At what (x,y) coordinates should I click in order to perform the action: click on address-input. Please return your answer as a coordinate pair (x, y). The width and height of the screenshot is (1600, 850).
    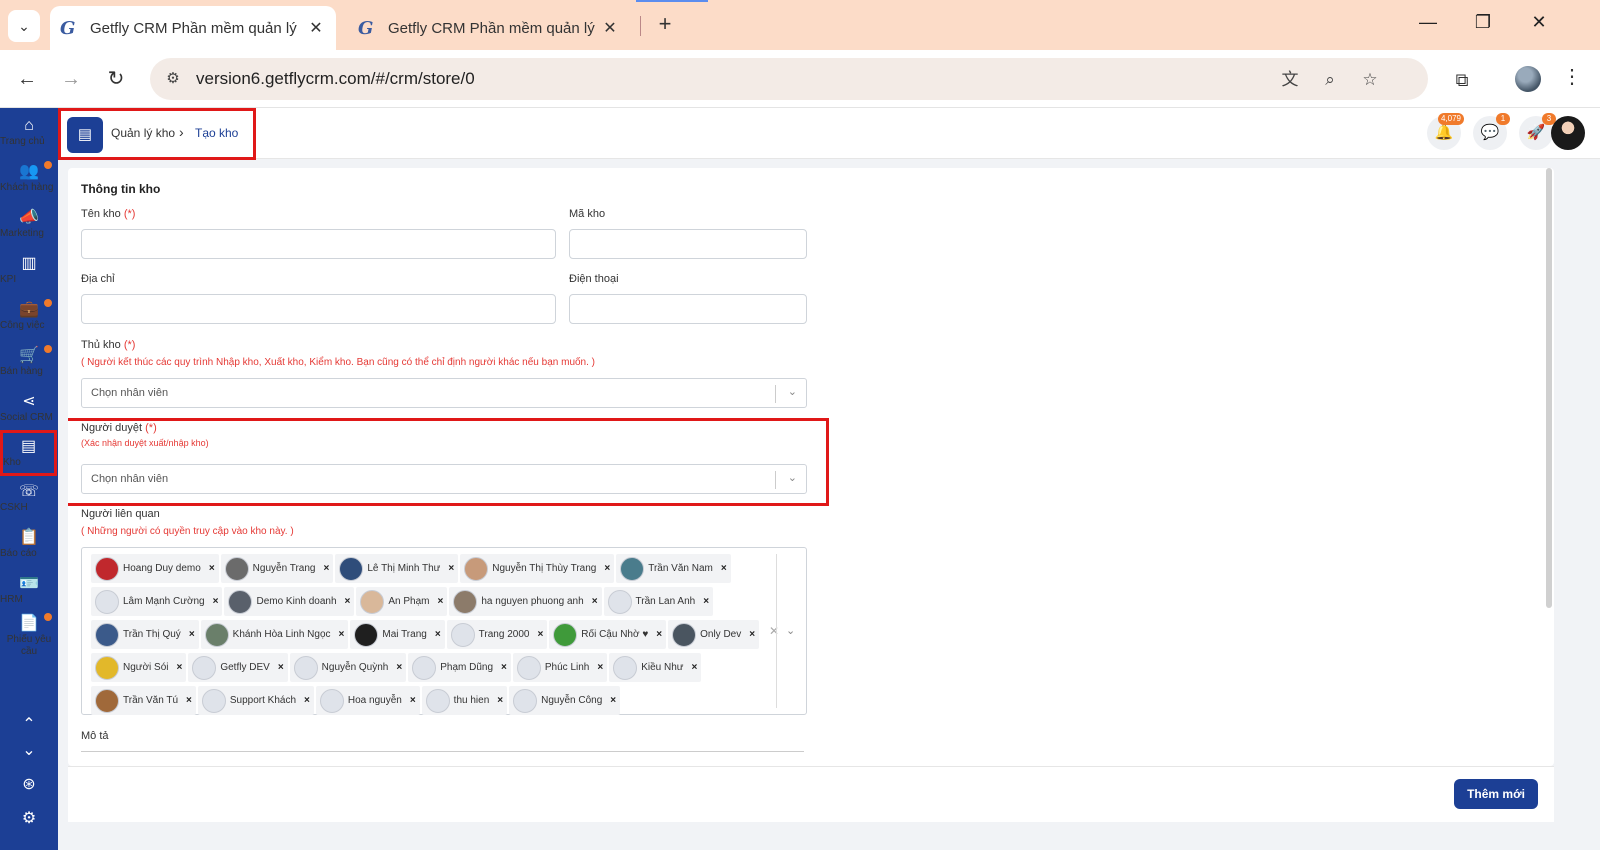
    Looking at the image, I should click on (318, 309).